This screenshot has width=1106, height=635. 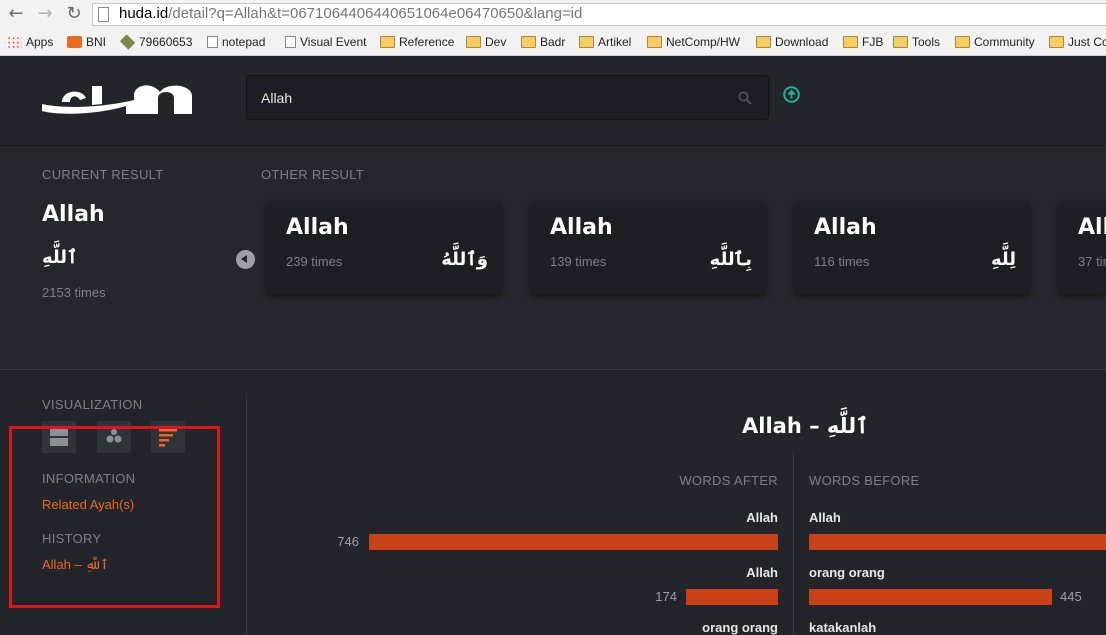 I want to click on before-count: 445, so click(x=1071, y=596).